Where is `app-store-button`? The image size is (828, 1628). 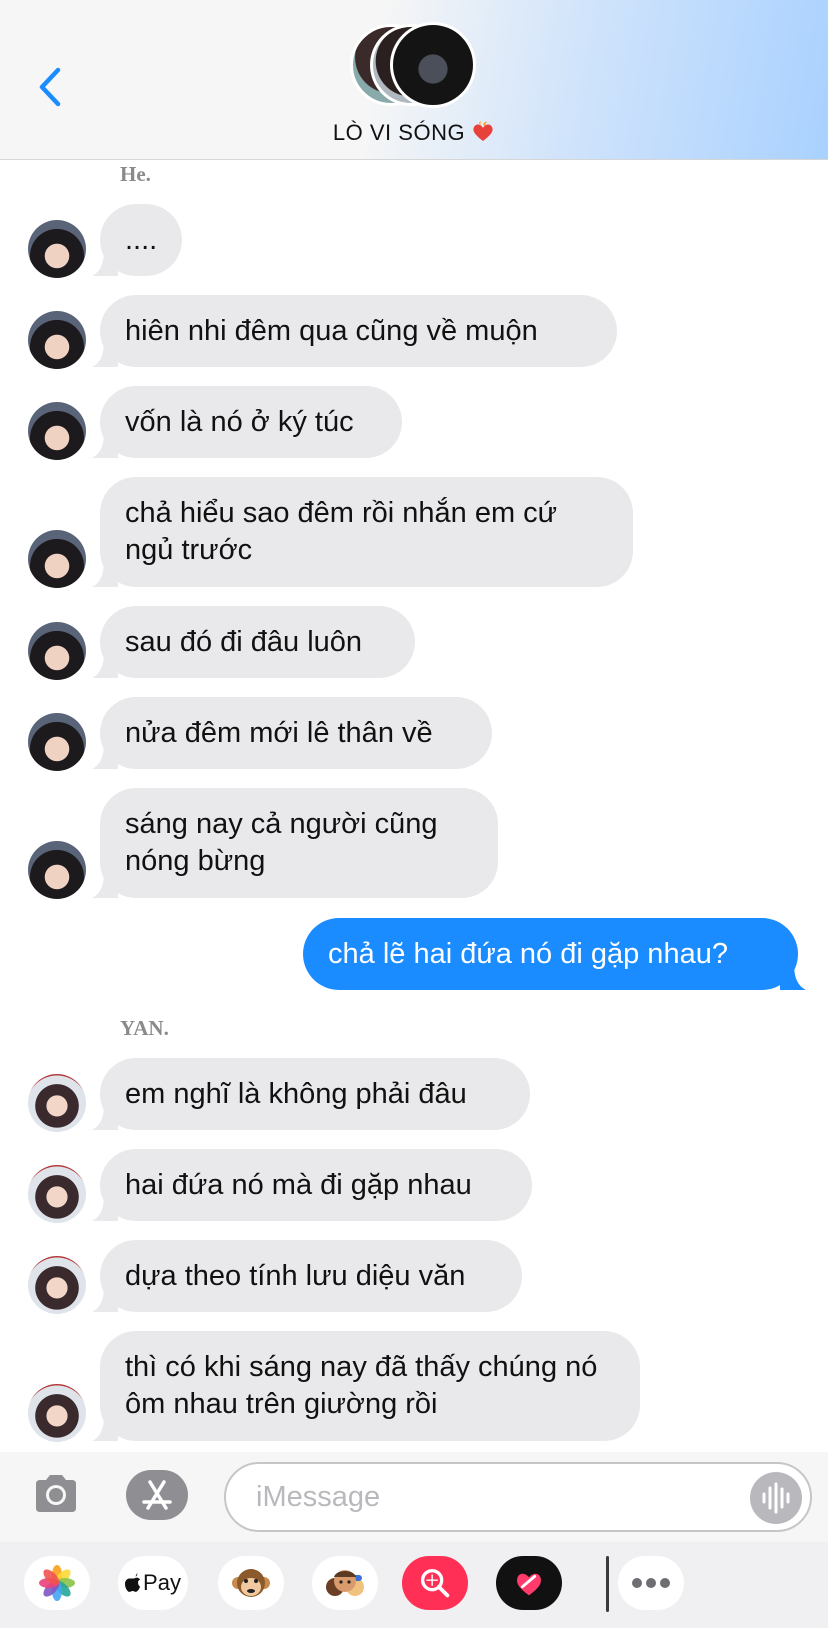
app-store-button is located at coordinates (157, 1495).